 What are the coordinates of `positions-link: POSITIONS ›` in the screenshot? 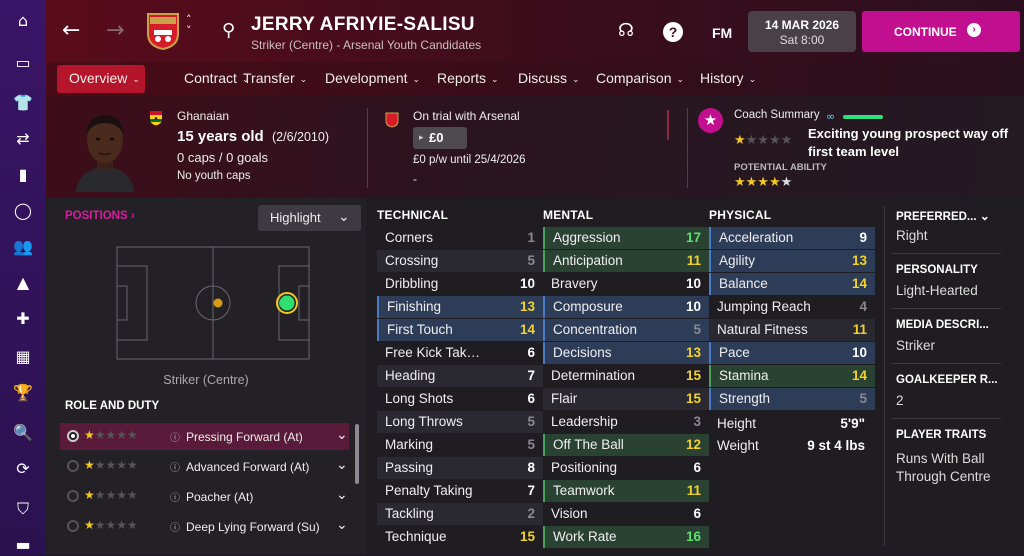 It's located at (100, 216).